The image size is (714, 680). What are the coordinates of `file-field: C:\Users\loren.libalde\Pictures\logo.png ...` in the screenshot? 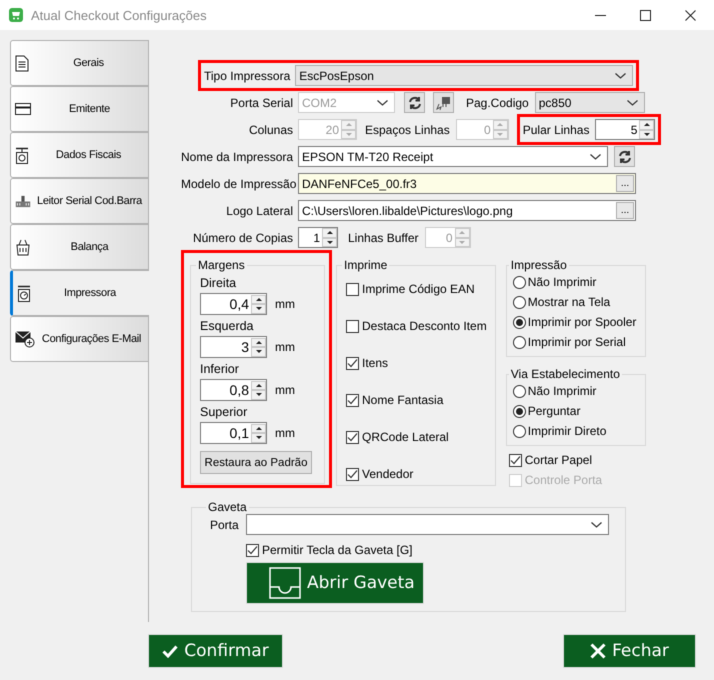 It's located at (467, 210).